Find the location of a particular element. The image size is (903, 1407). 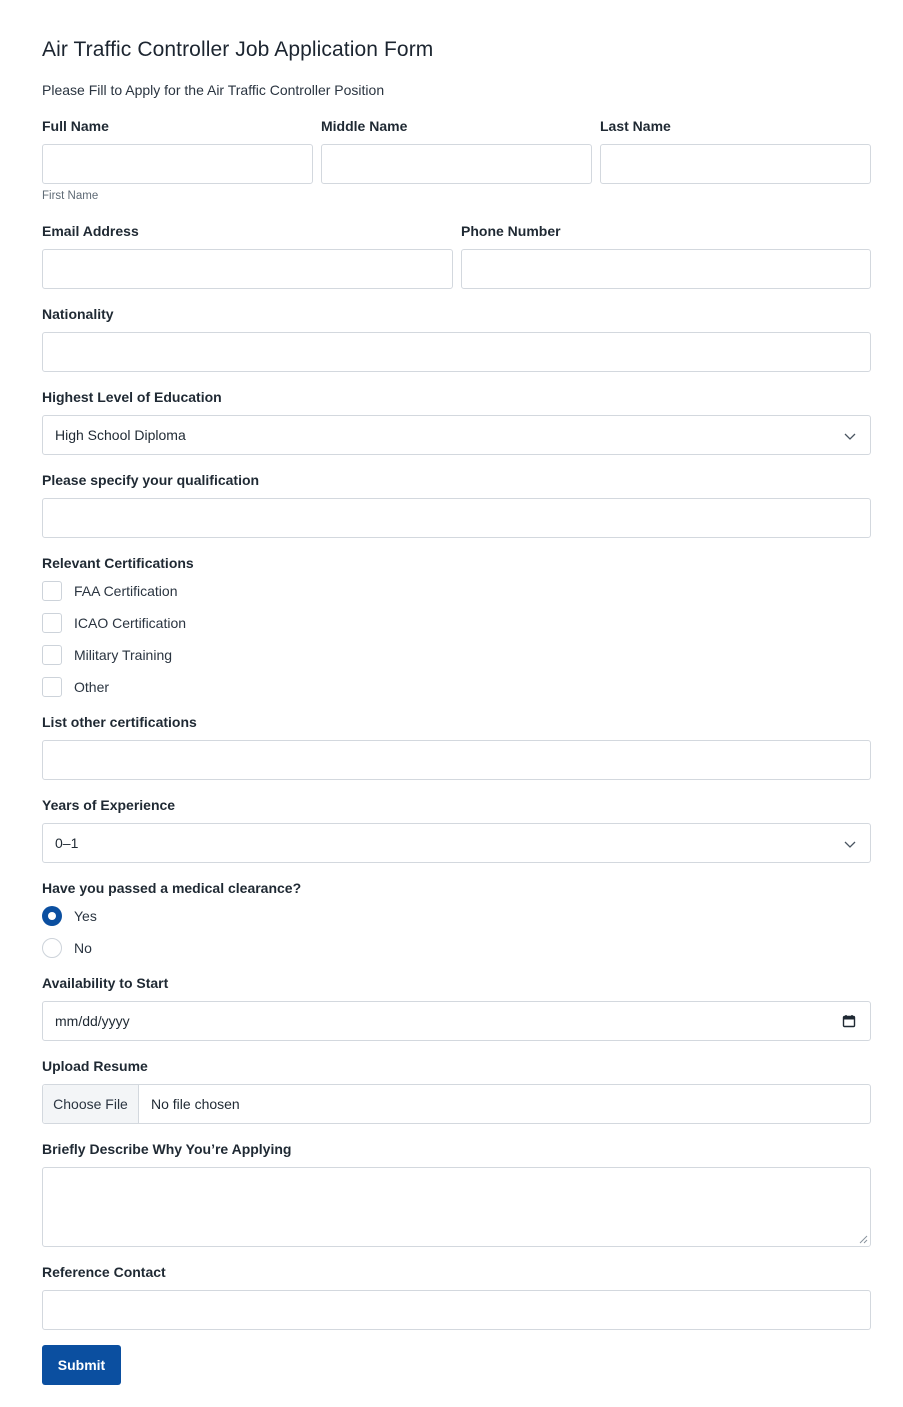

certifications-label: Relevant Certifications is located at coordinates (118, 563).